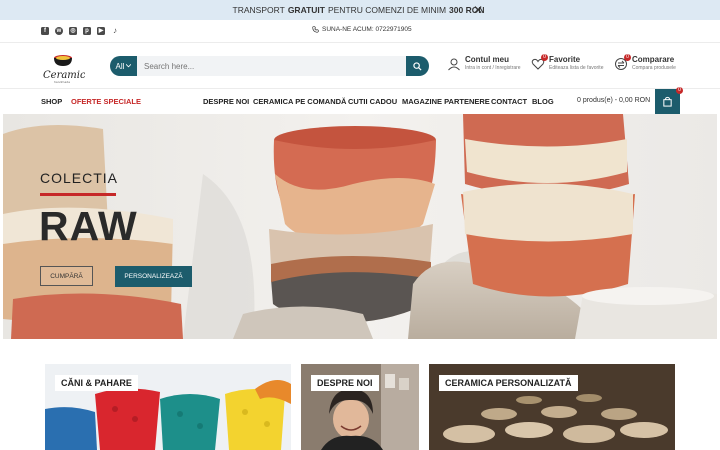 The image size is (720, 450). I want to click on nav-about: DESPRE NOI, so click(226, 101).